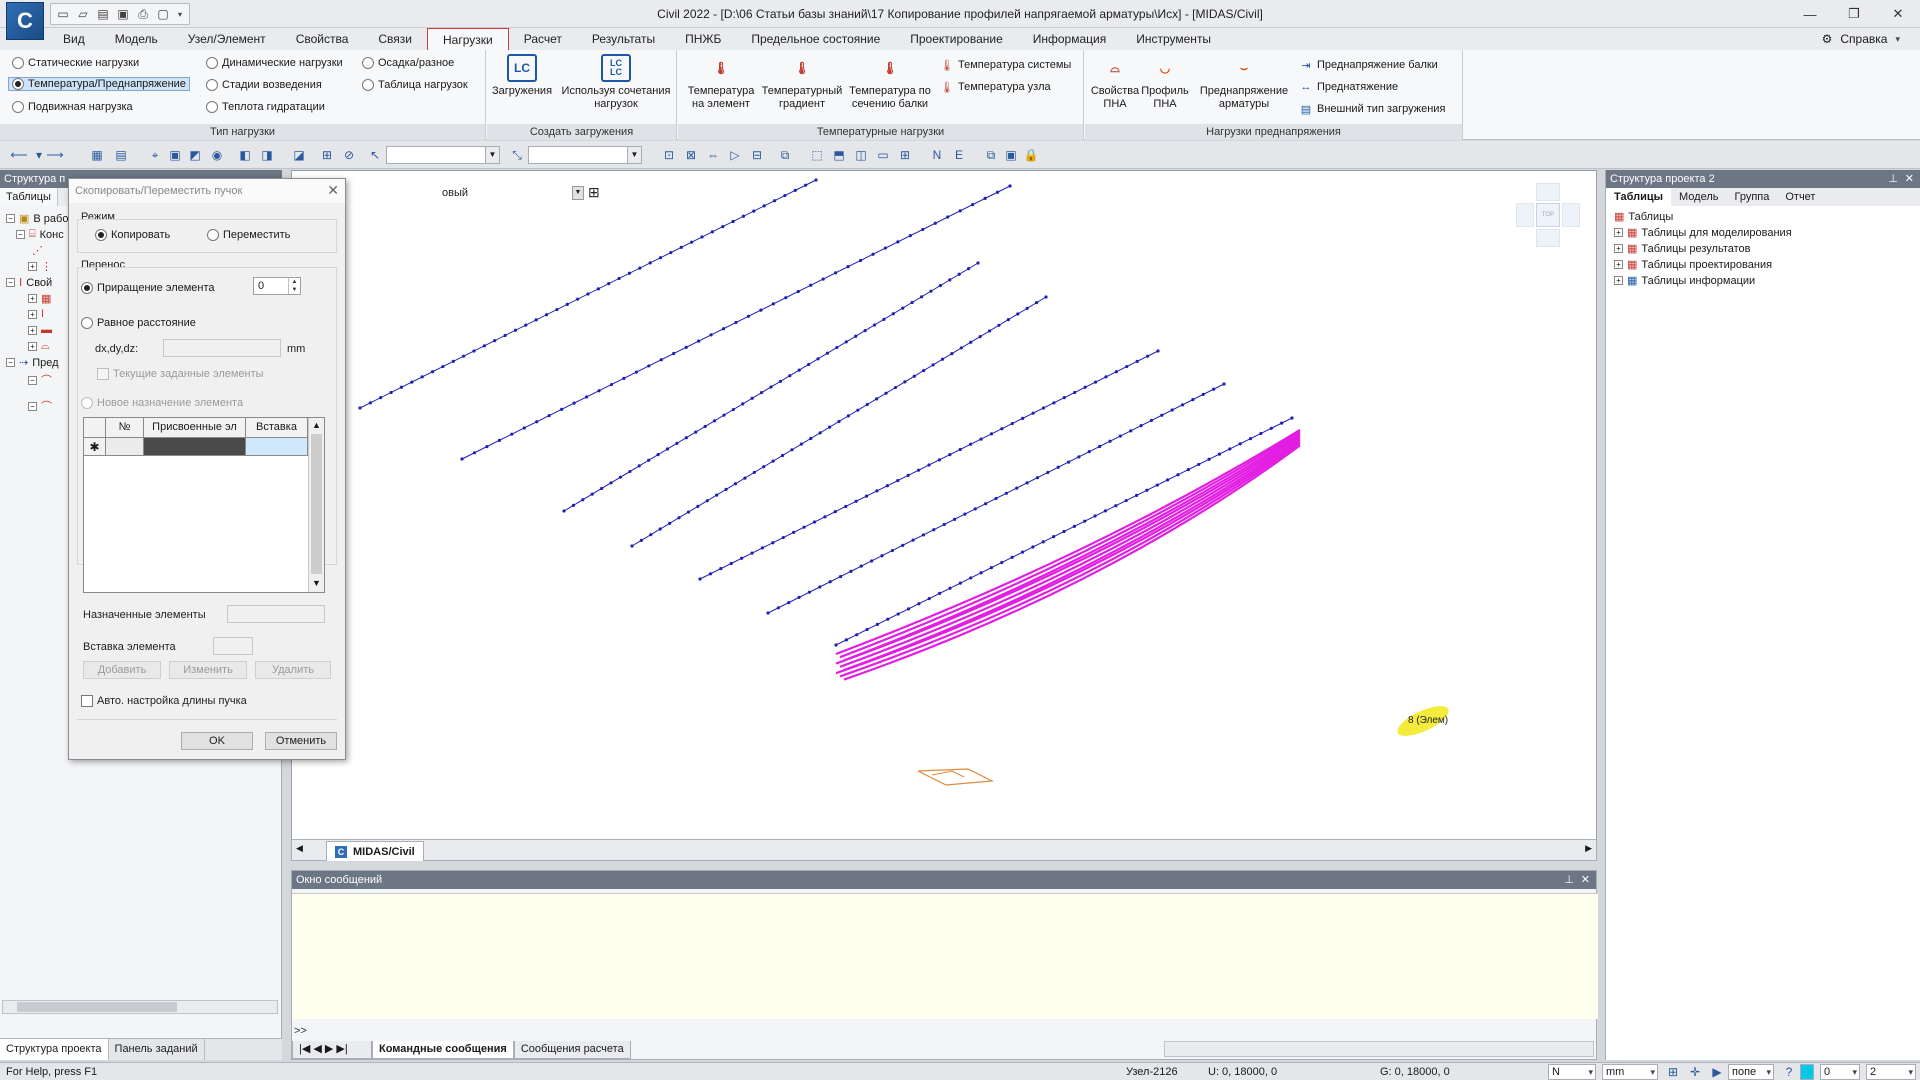 The width and height of the screenshot is (1920, 1080). I want to click on equal-distance-radio: Равное расстояние, so click(138, 323).